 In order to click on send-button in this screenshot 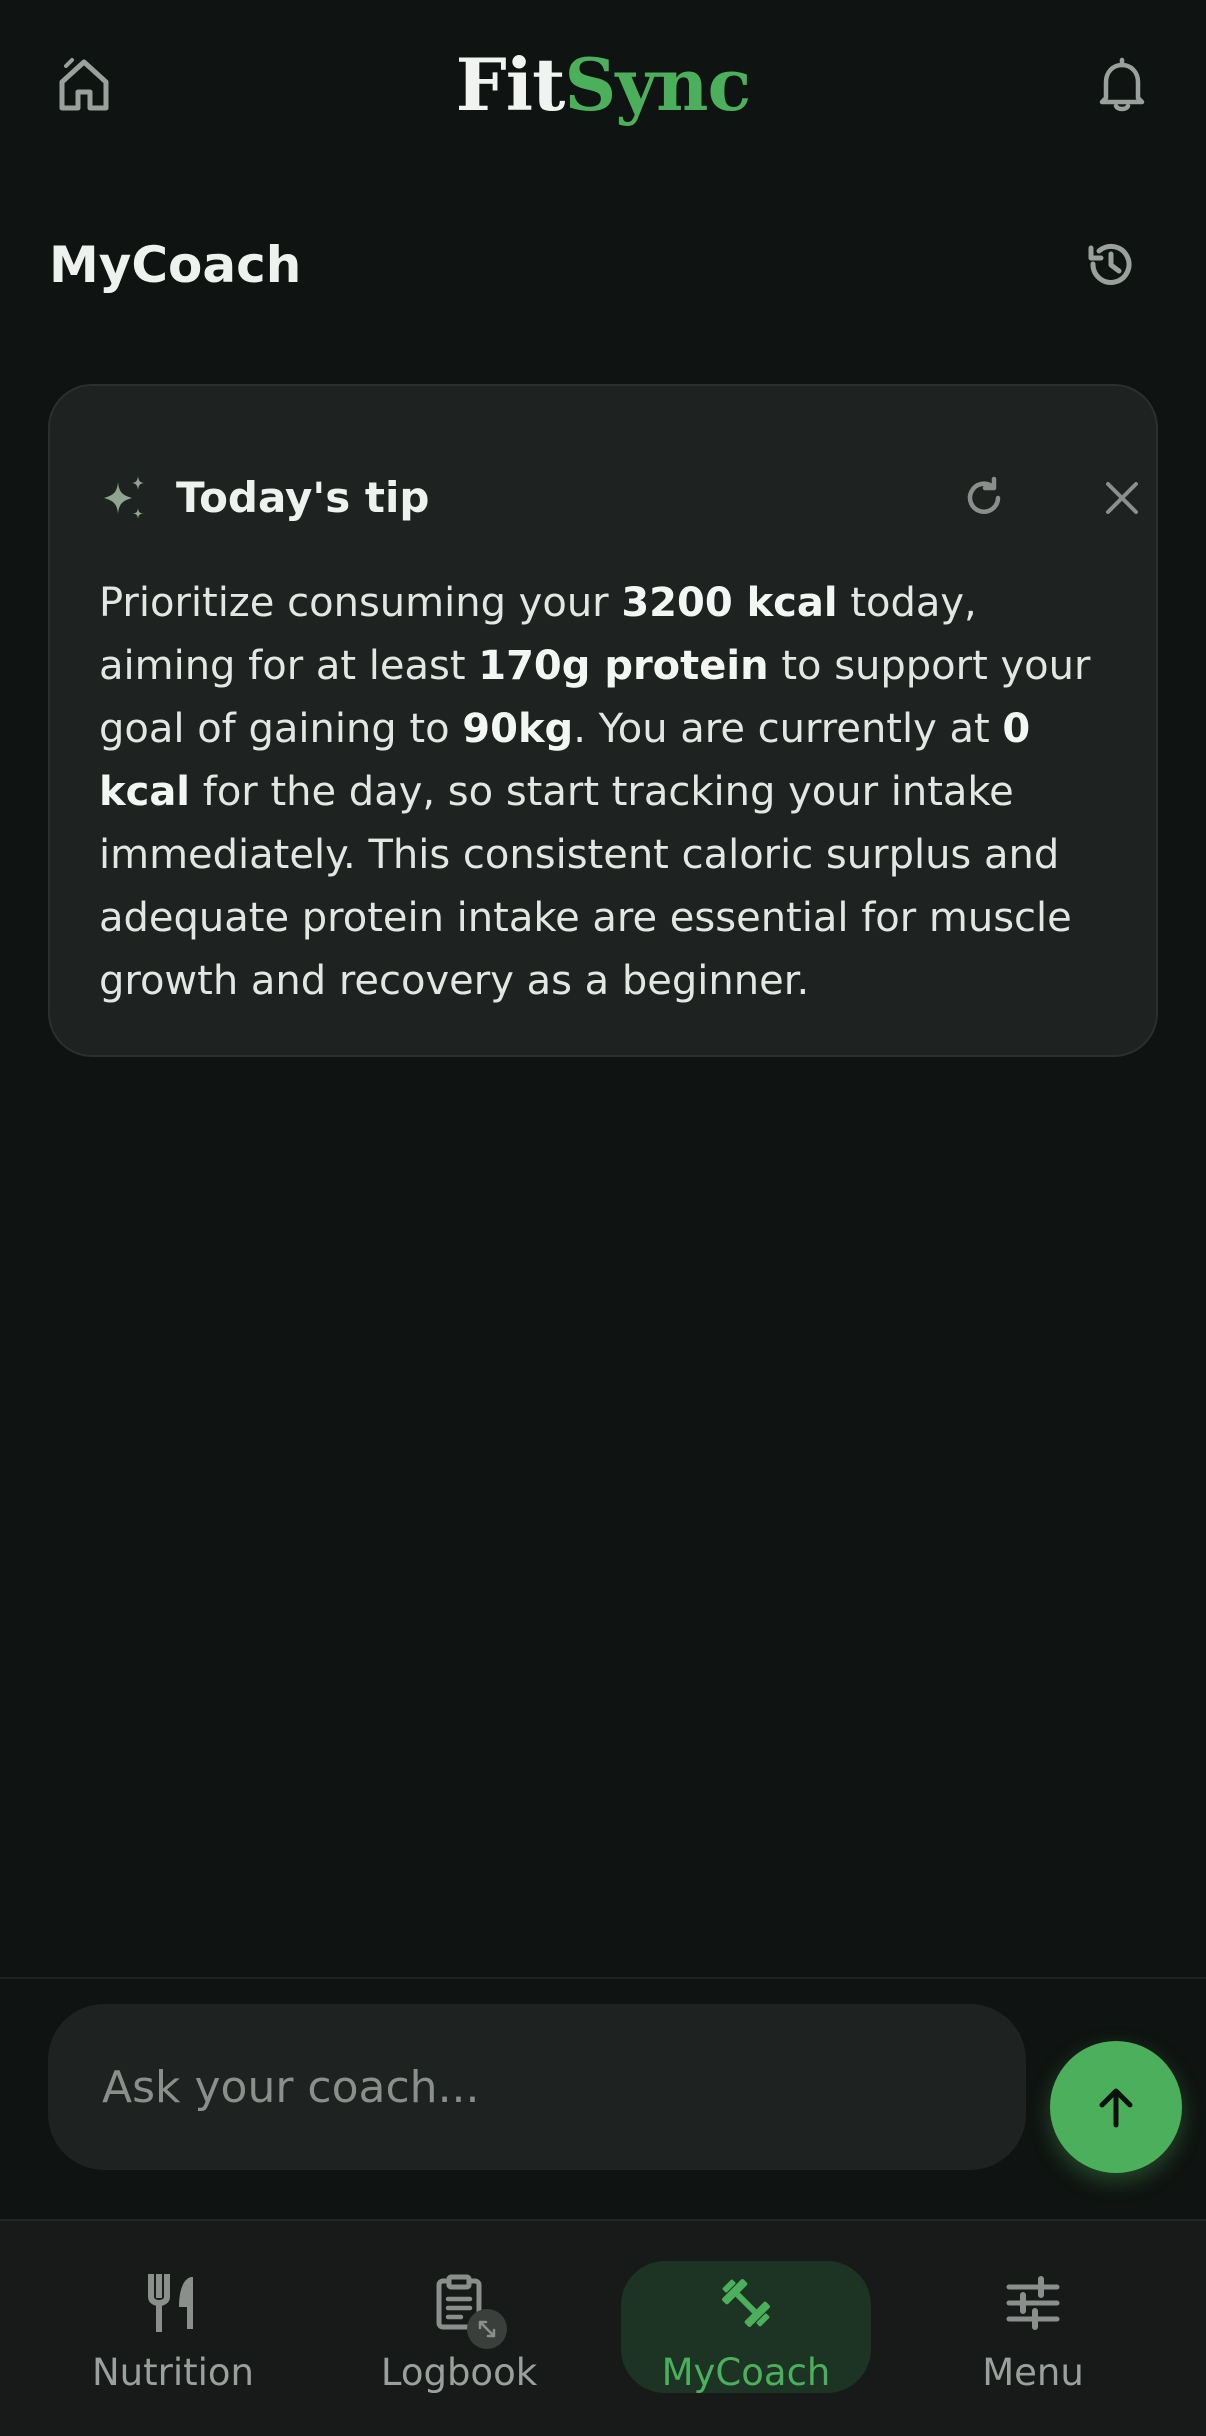, I will do `click(1116, 2107)`.